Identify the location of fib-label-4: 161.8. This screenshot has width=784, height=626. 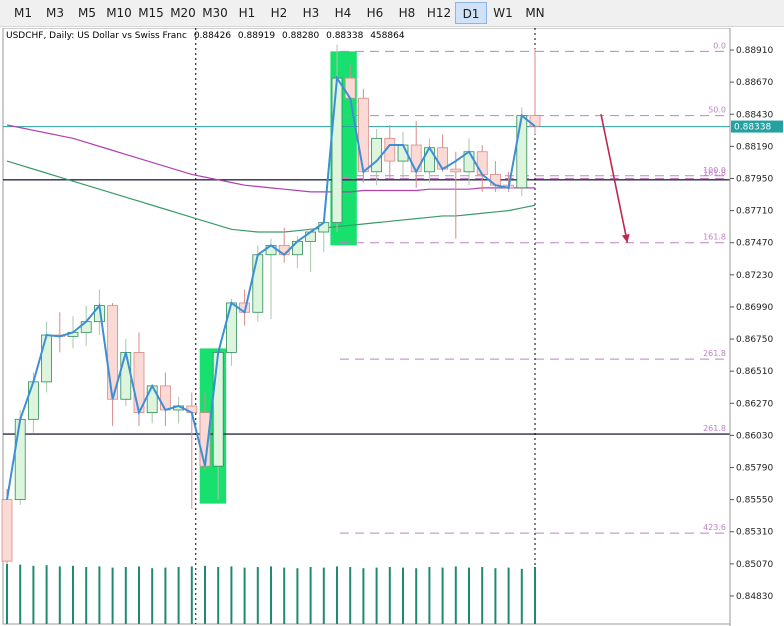
(714, 237).